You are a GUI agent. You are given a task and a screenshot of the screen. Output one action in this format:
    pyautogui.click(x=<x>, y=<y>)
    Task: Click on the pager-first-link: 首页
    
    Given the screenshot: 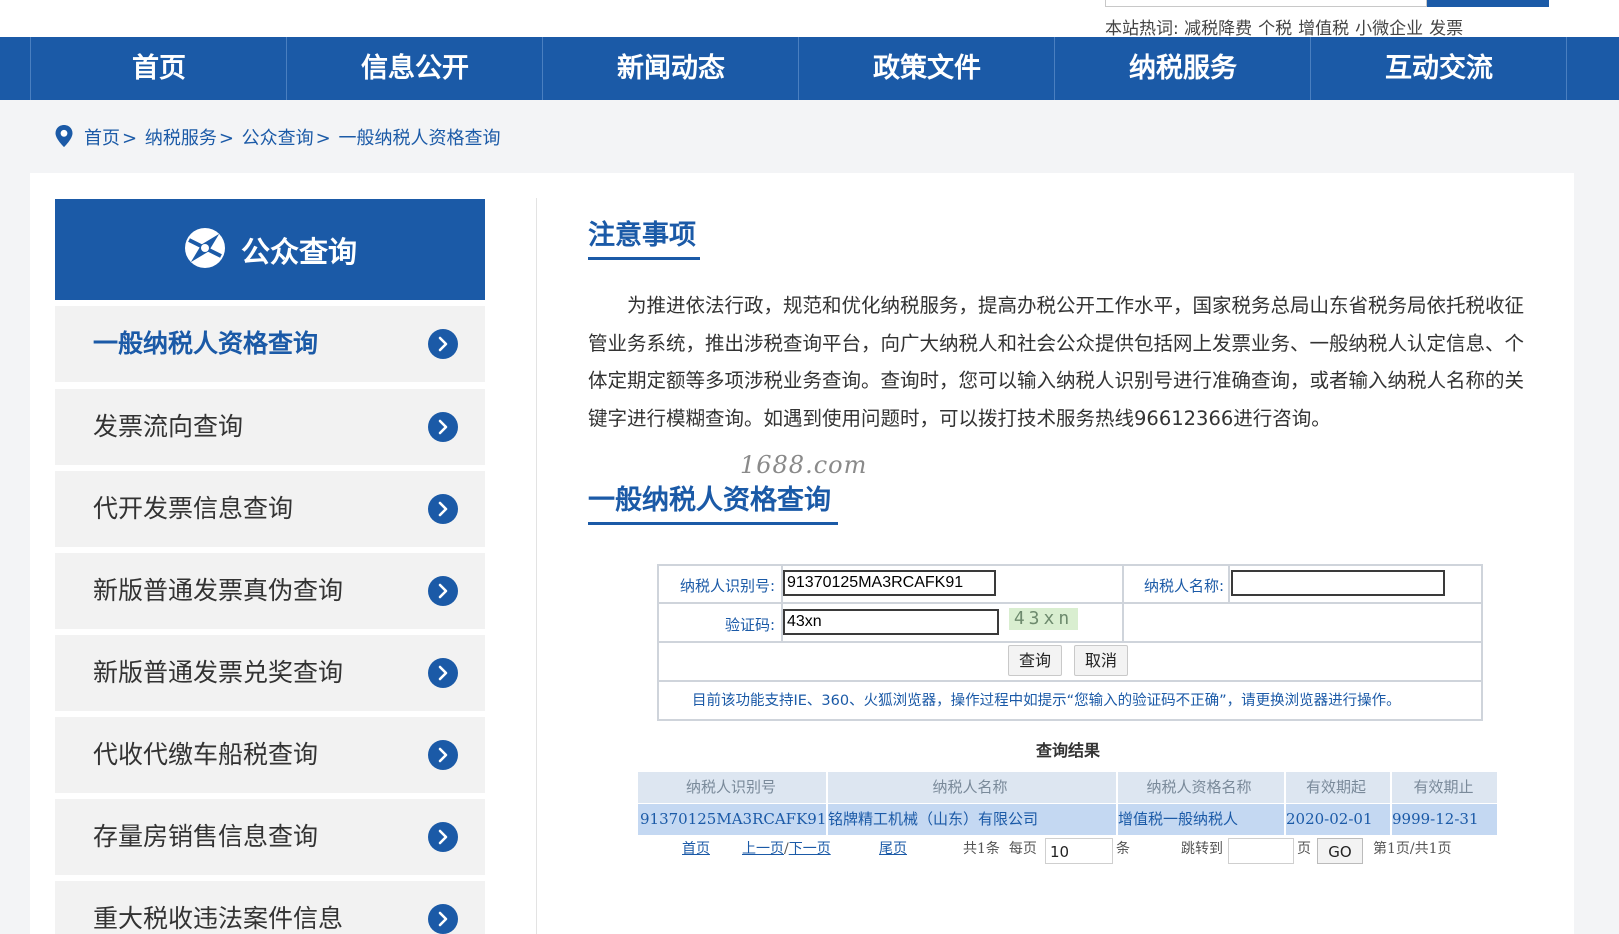 What is the action you would take?
    pyautogui.click(x=696, y=849)
    